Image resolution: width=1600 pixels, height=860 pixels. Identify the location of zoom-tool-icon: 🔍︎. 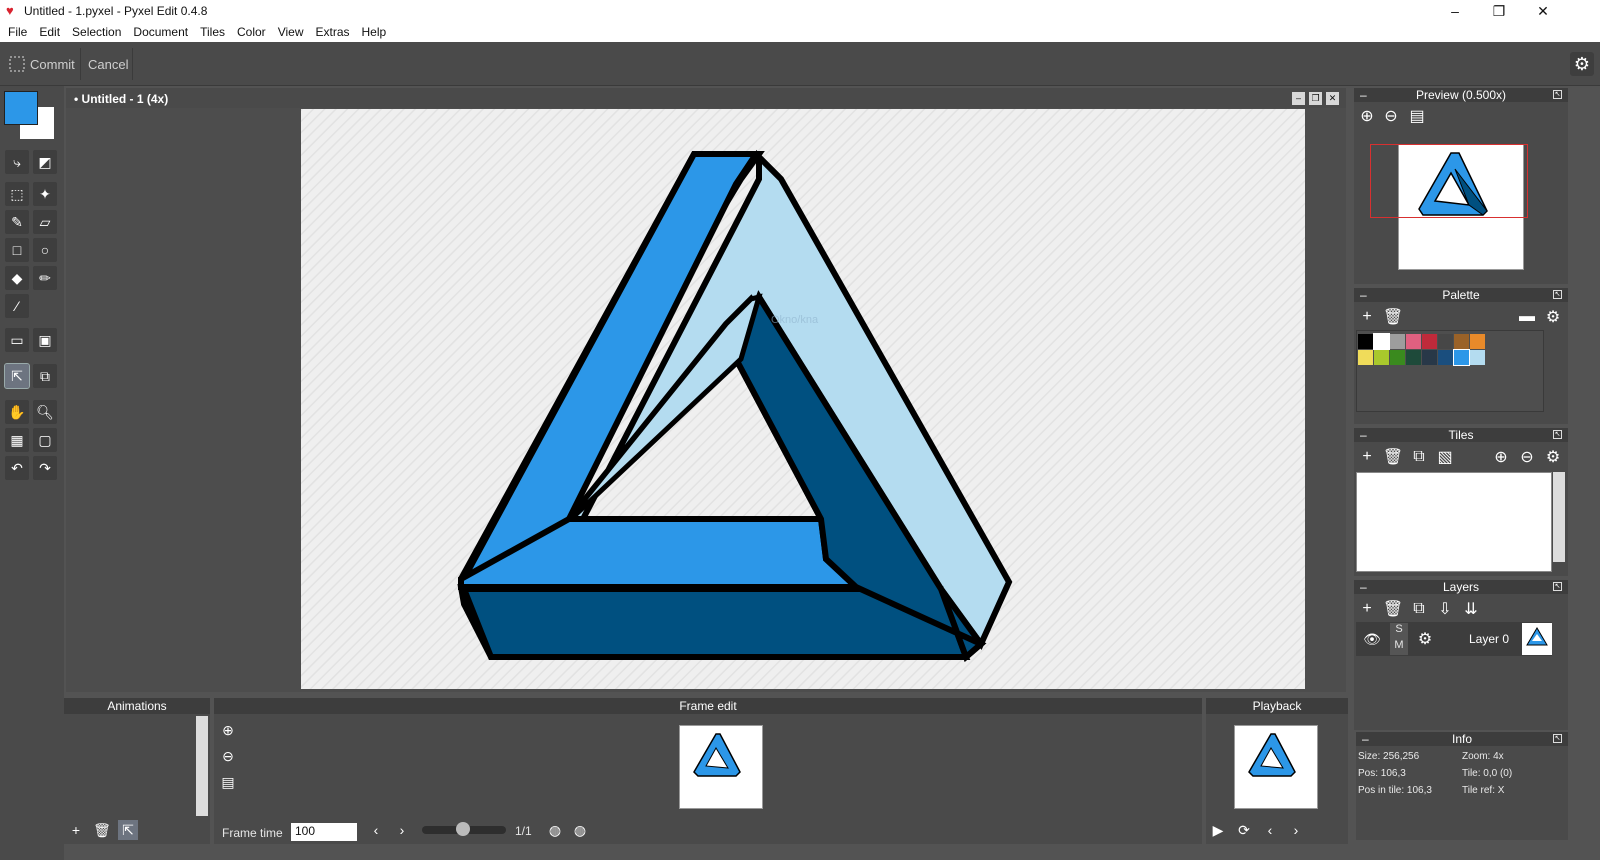
(45, 412).